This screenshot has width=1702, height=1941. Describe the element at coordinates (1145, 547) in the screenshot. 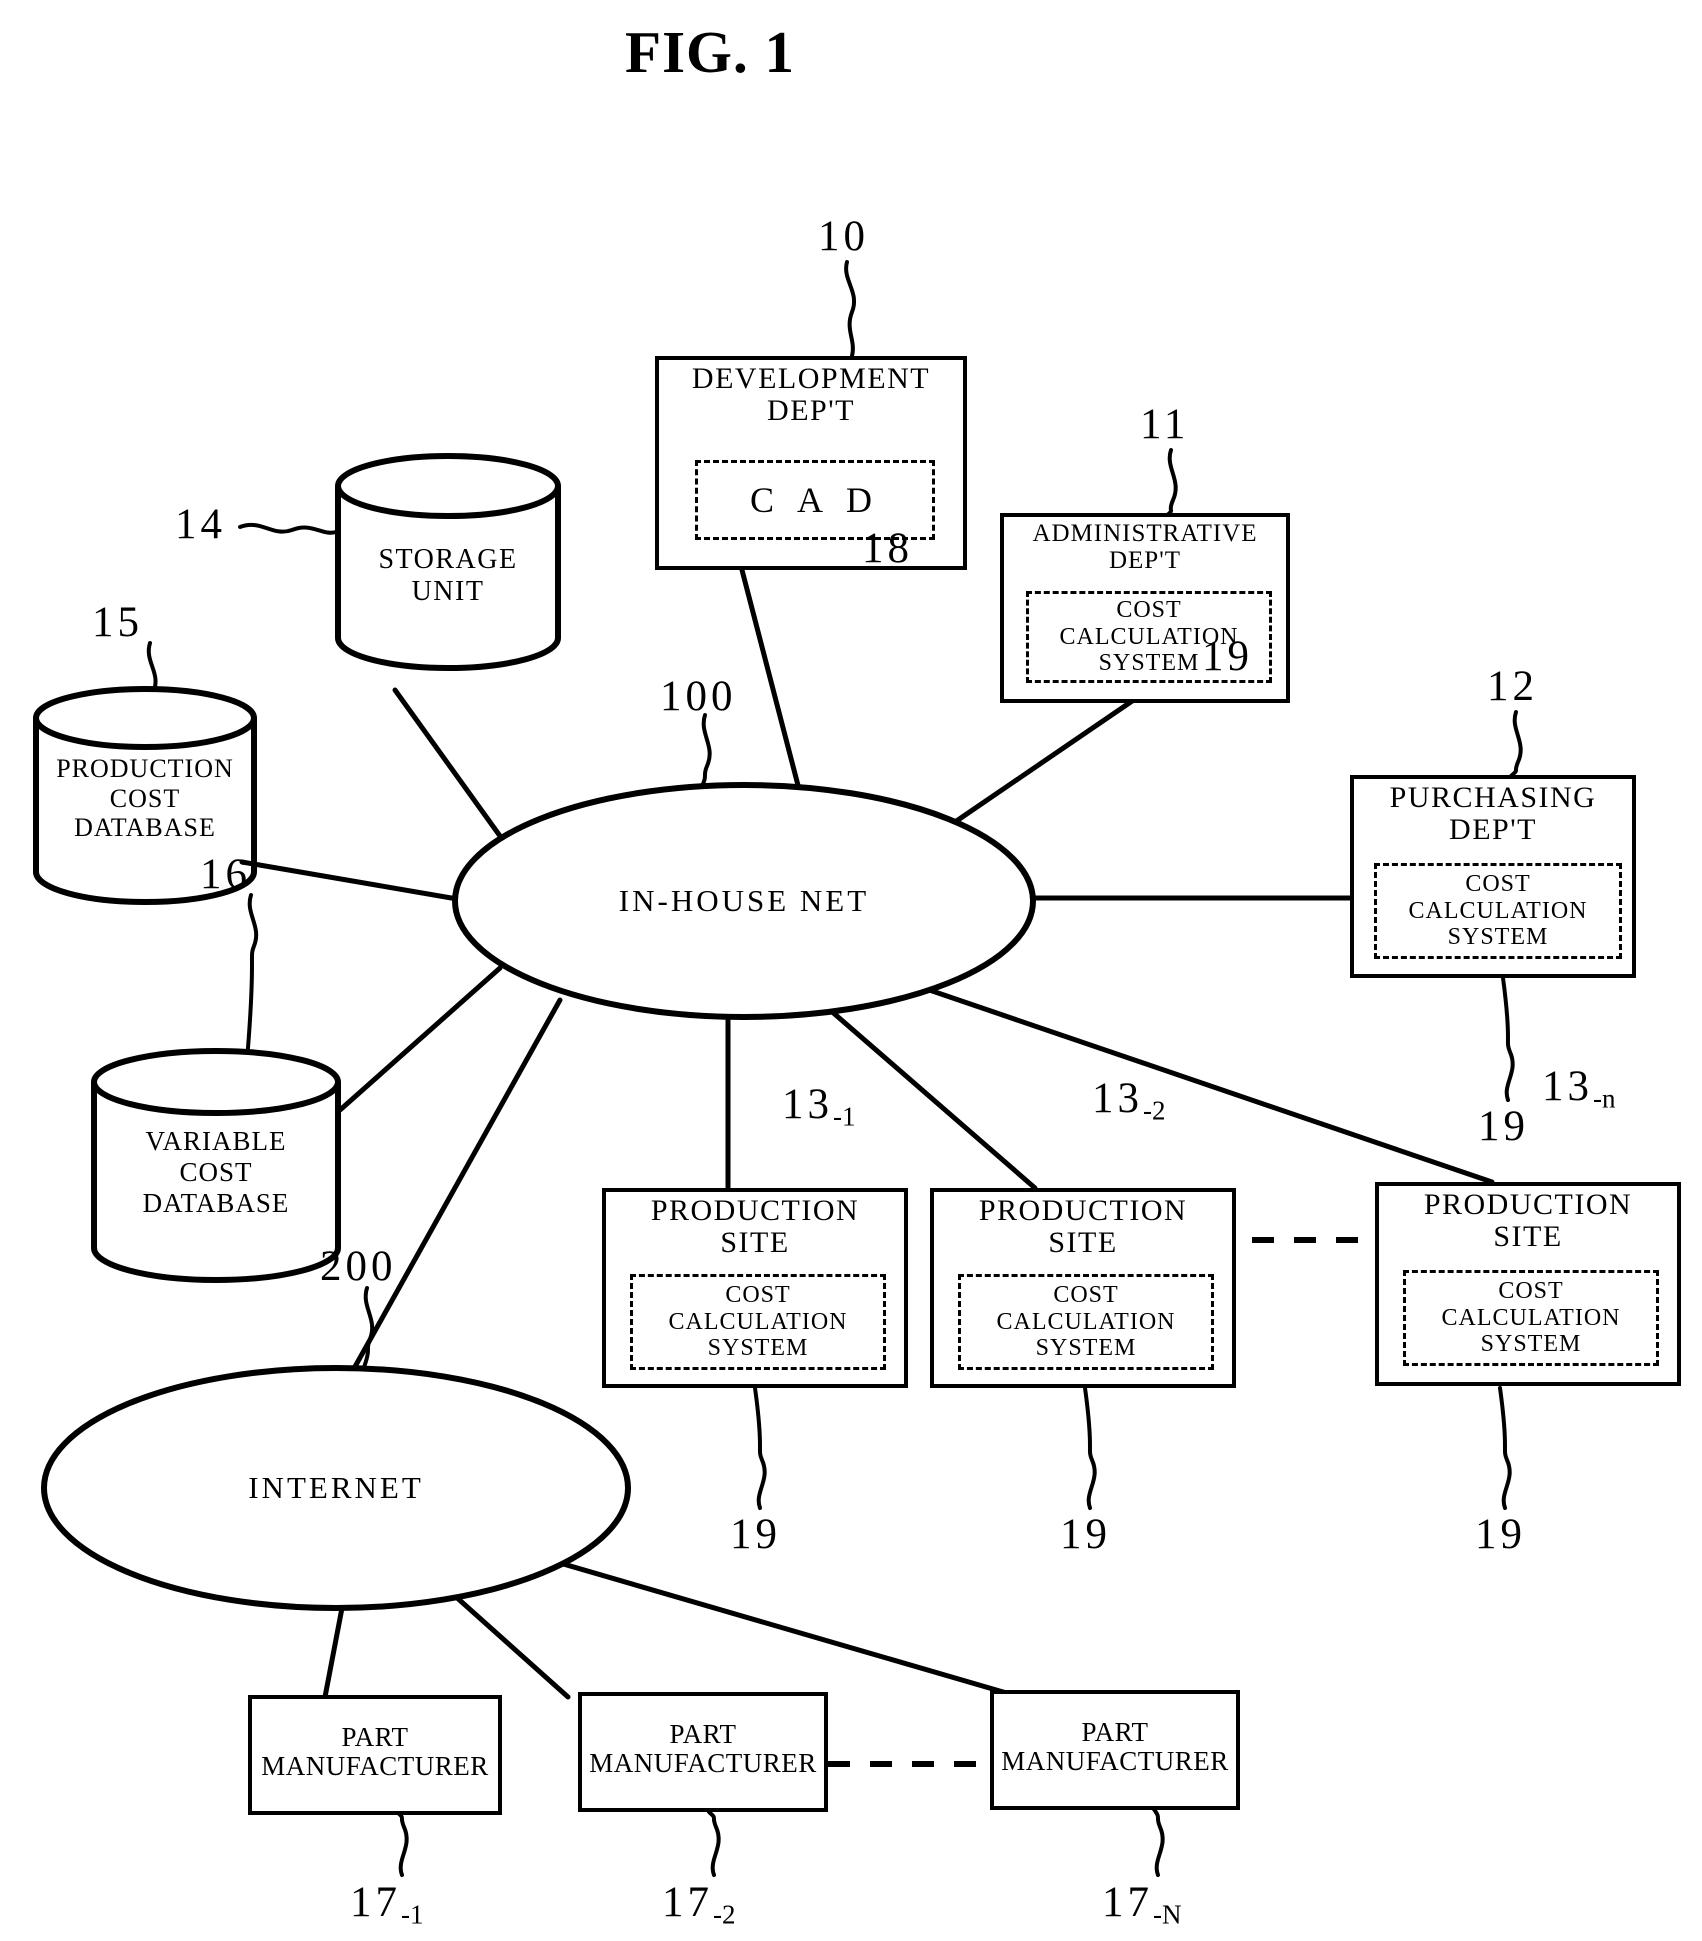

I see `administrative-dept-title: ADMINISTRATIVE DEP'T` at that location.